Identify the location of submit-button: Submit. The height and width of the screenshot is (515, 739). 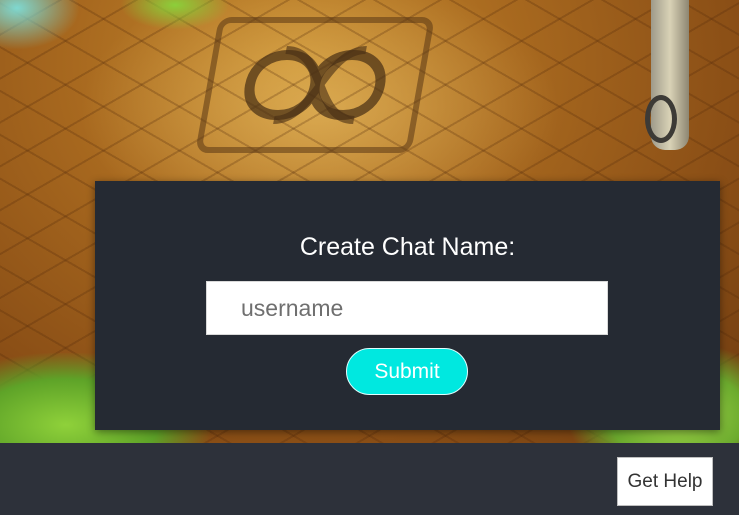
(407, 371).